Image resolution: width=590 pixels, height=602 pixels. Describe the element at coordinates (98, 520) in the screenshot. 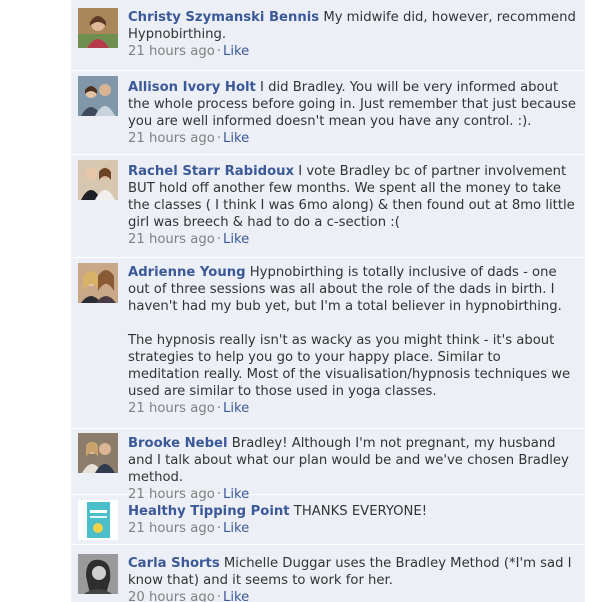

I see `page-logo-book-icon` at that location.